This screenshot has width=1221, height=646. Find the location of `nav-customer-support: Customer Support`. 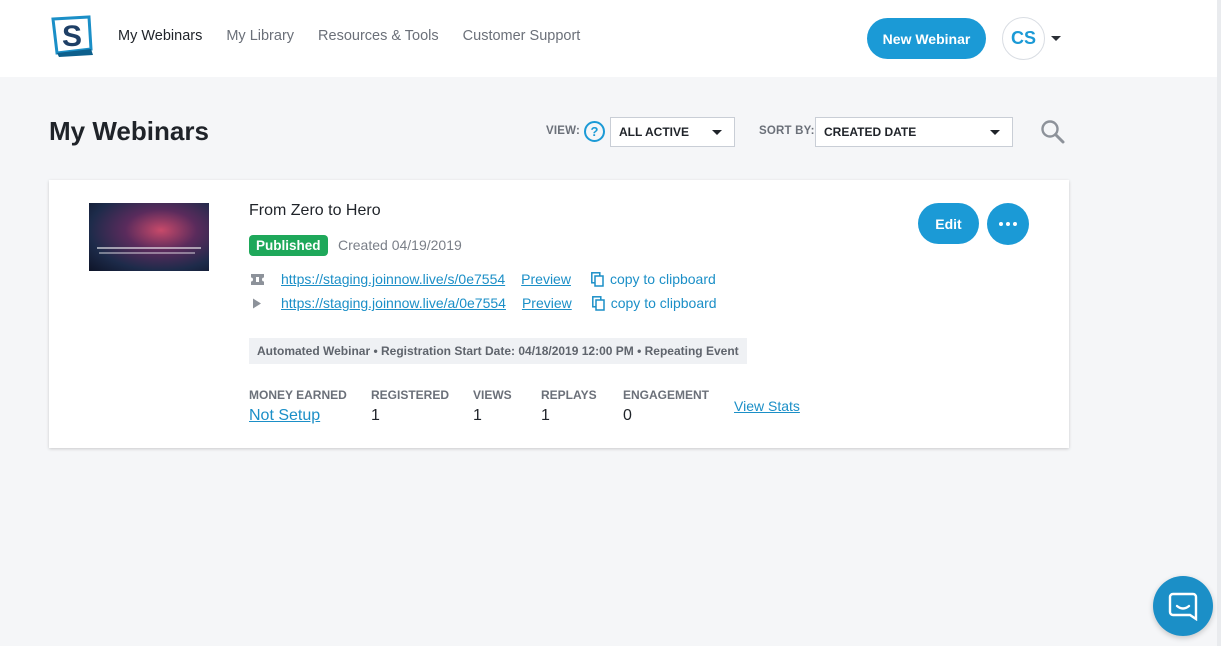

nav-customer-support: Customer Support is located at coordinates (522, 36).